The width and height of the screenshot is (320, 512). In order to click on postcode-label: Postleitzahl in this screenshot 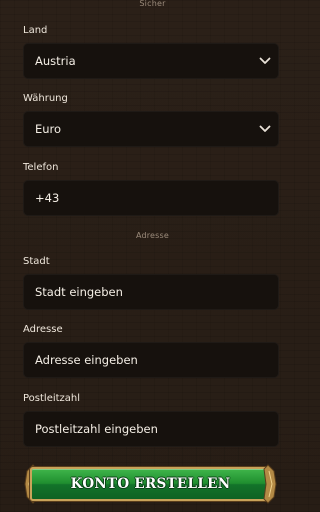, I will do `click(52, 398)`.